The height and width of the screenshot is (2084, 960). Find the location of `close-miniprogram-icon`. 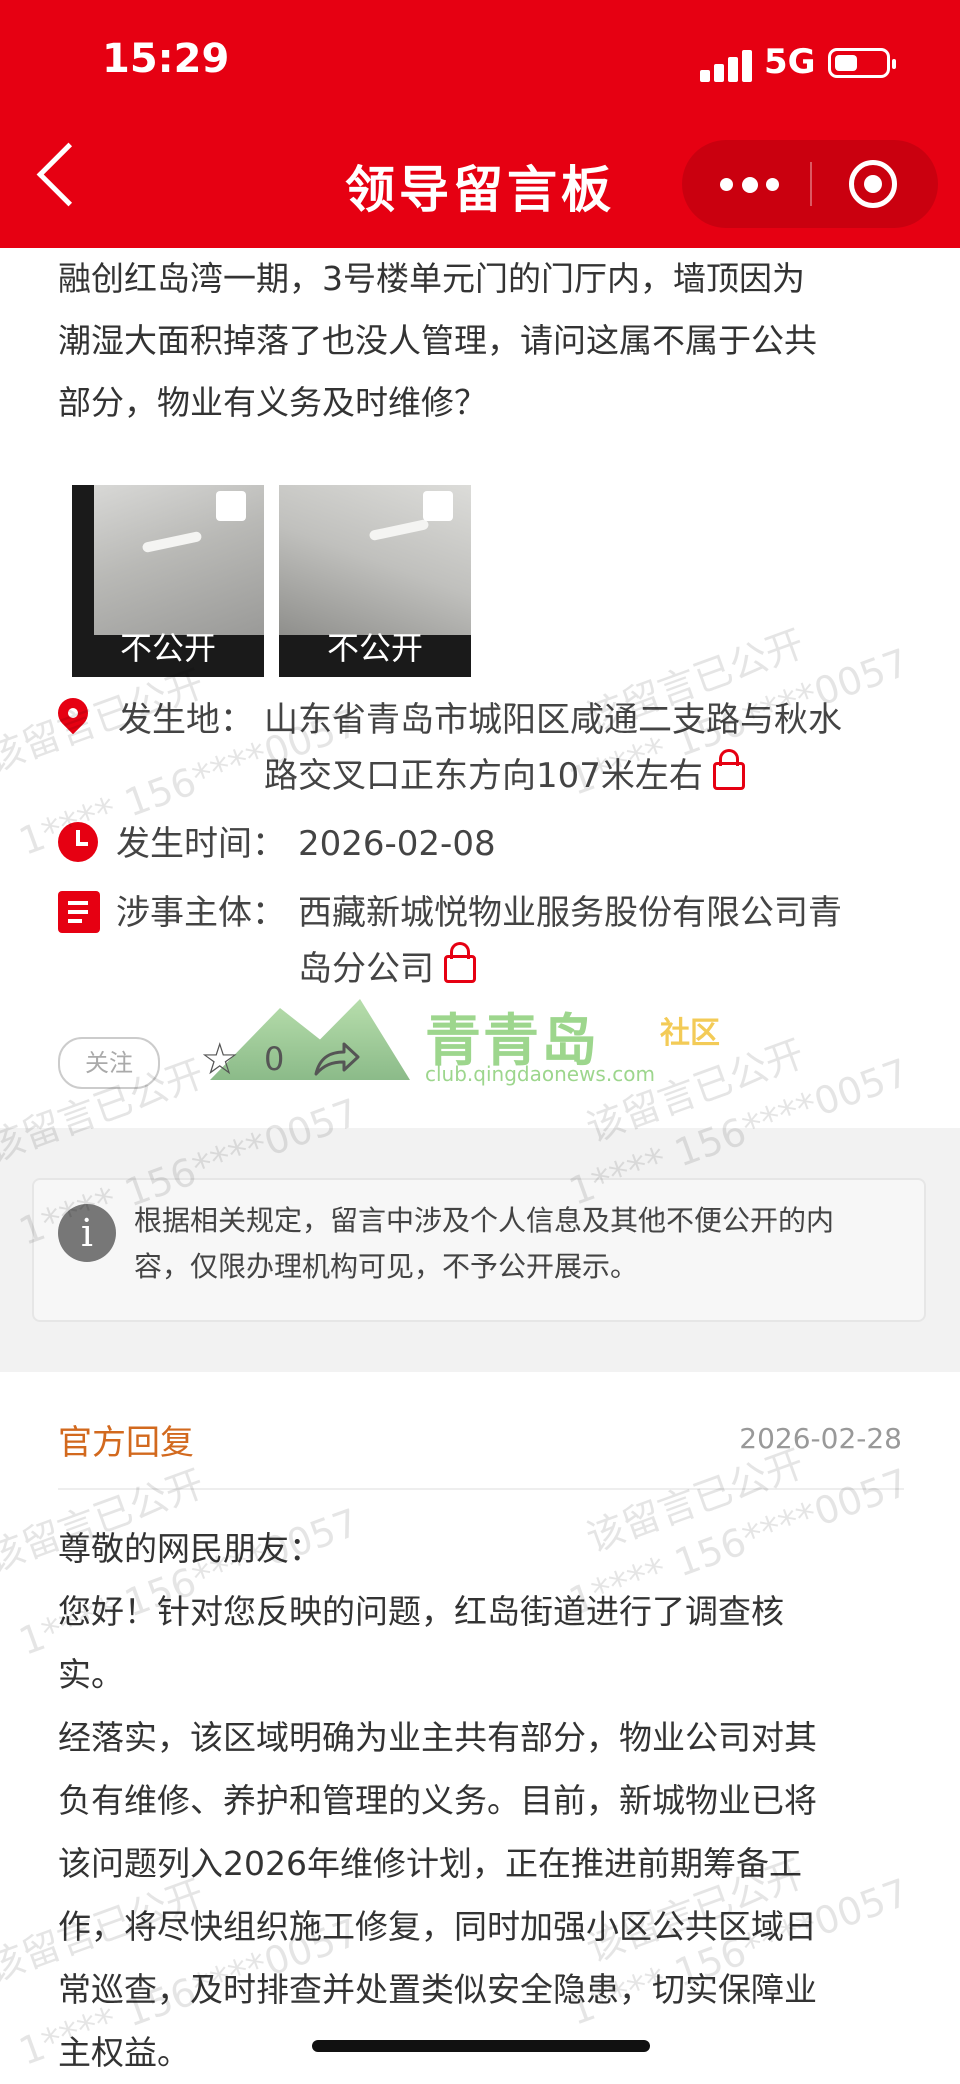

close-miniprogram-icon is located at coordinates (873, 184).